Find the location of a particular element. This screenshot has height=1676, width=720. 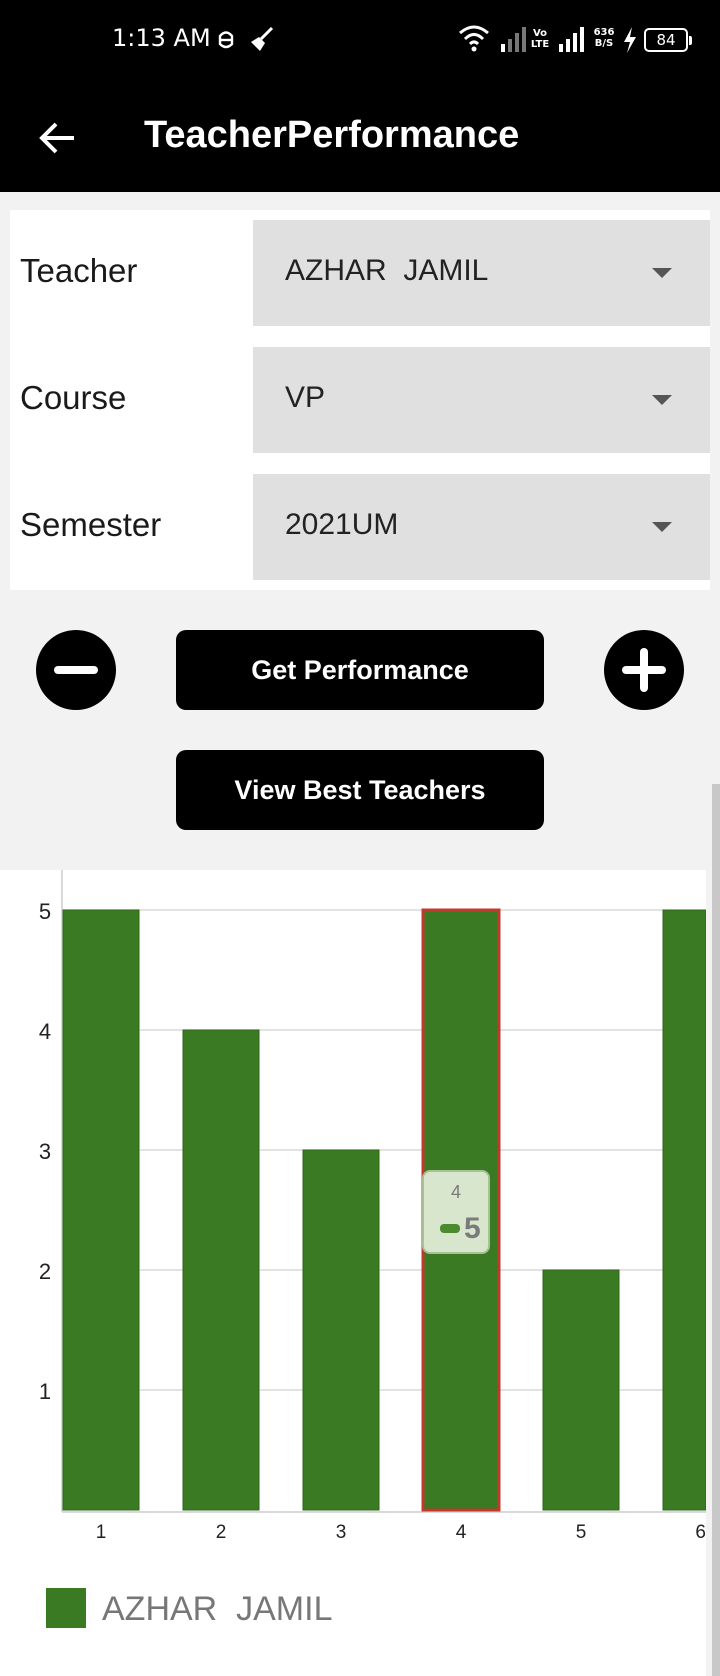

y-tick-label: 2 is located at coordinates (45, 1271).